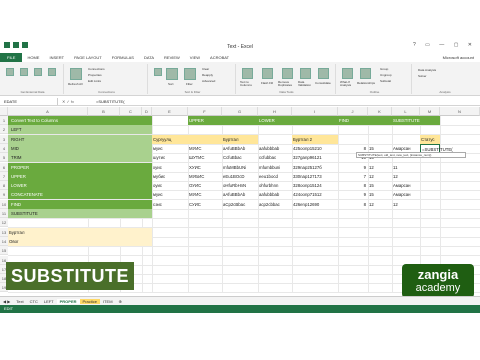 This screenshot has height=360, width=480. I want to click on menu-item-right: RIGHT, so click(80, 139).